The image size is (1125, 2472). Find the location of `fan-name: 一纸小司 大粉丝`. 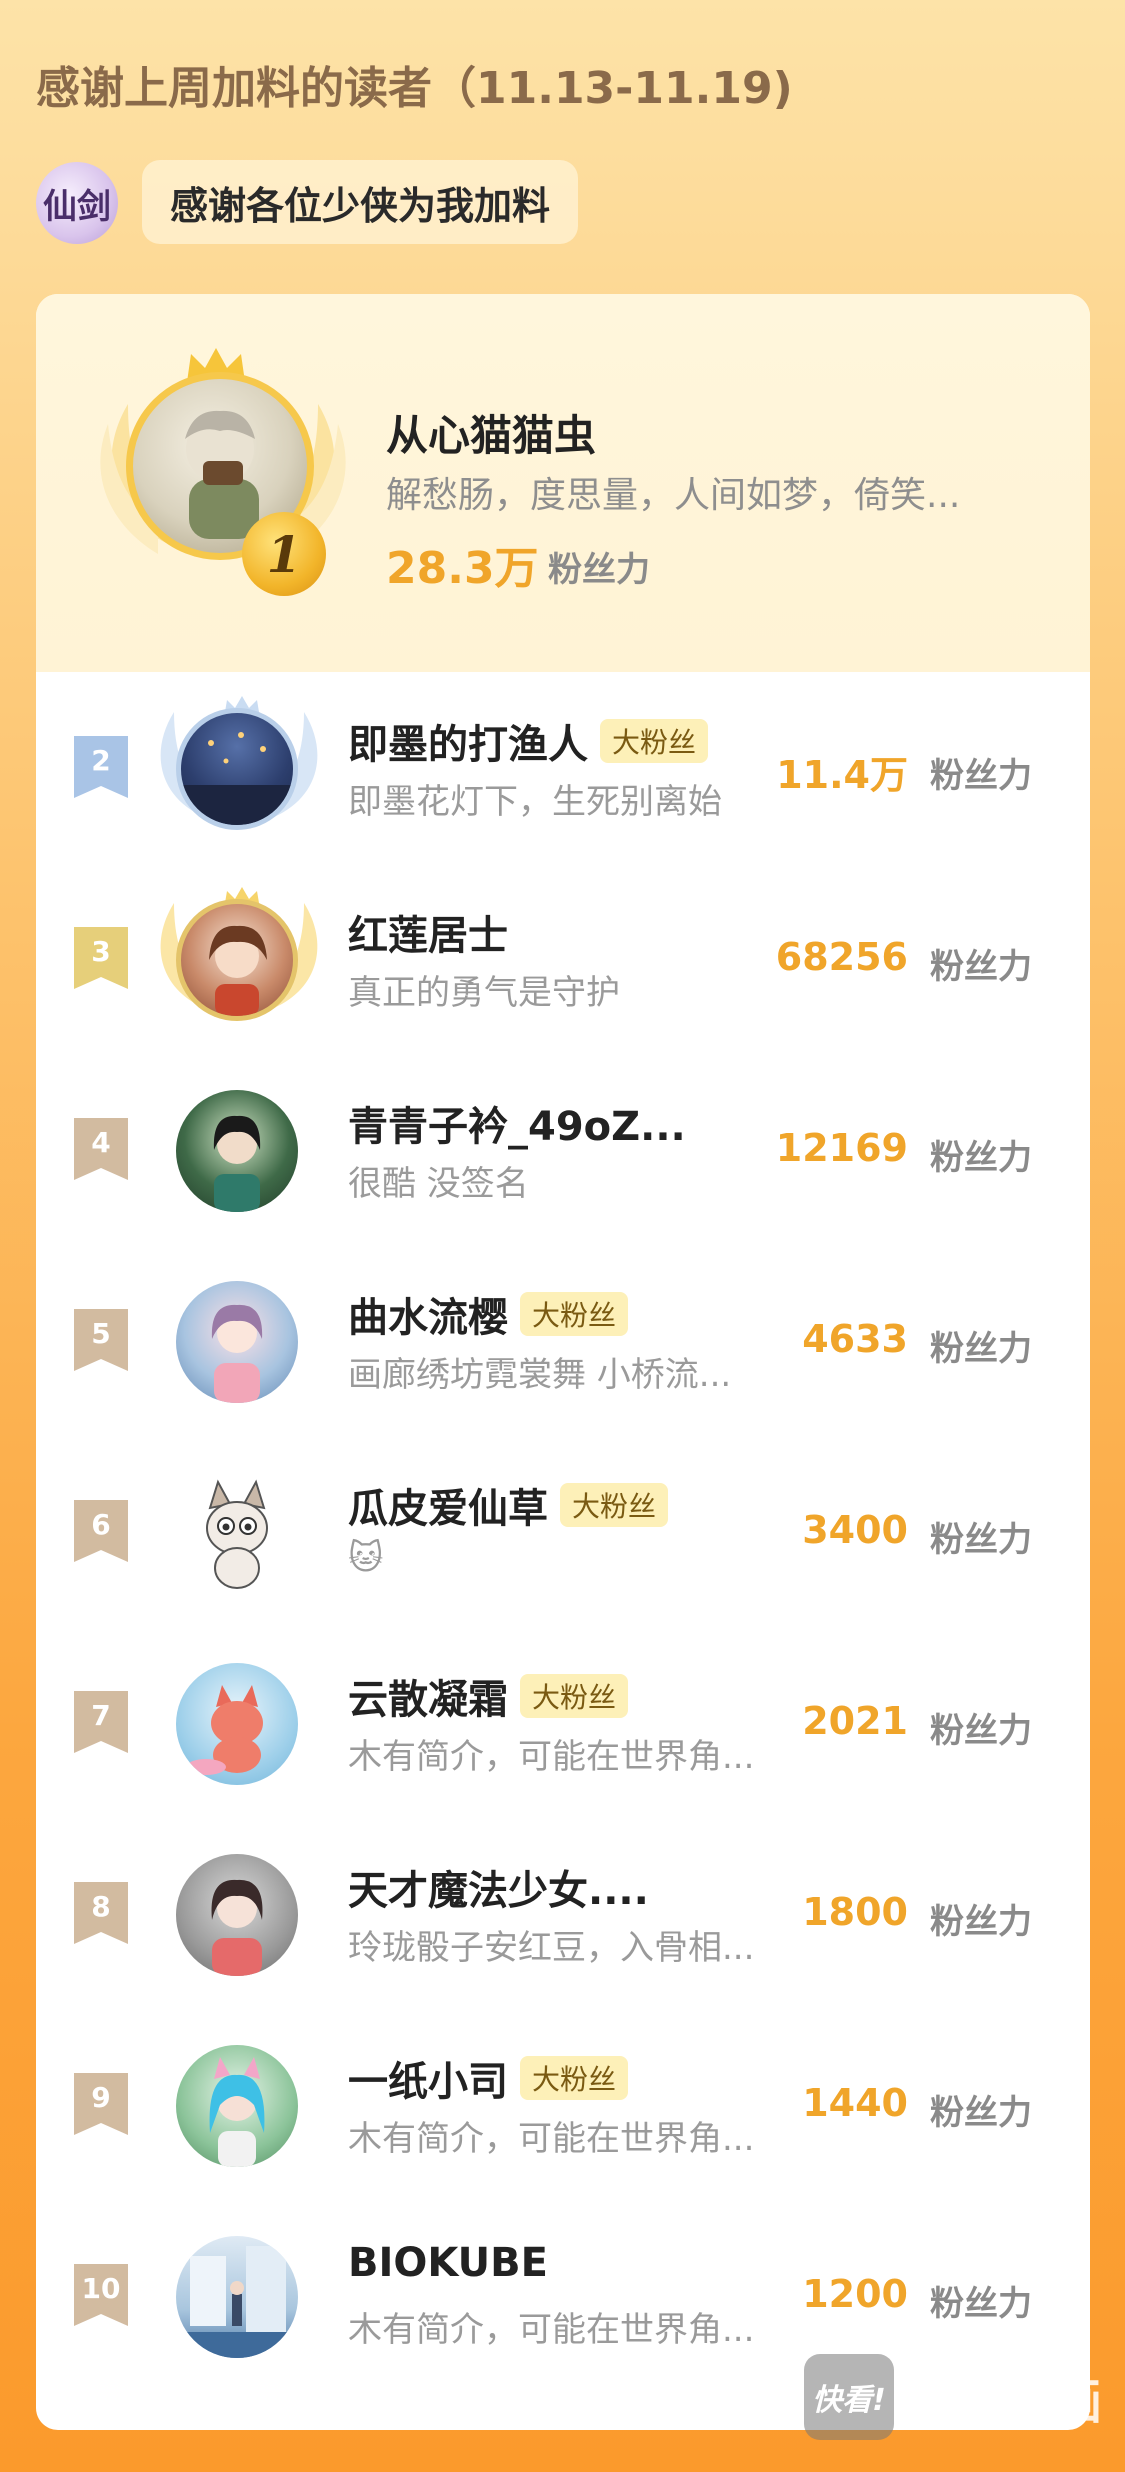

fan-name: 一纸小司 大粉丝 is located at coordinates (488, 2078).